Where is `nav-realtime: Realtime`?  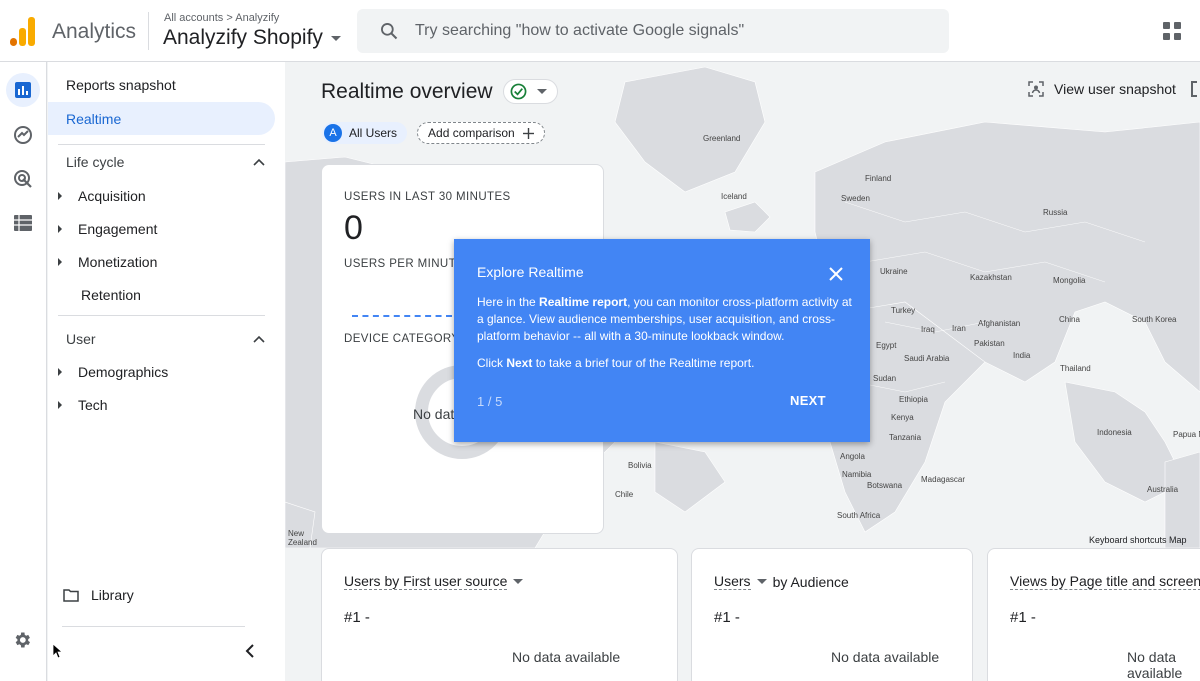
nav-realtime: Realtime is located at coordinates (161, 118).